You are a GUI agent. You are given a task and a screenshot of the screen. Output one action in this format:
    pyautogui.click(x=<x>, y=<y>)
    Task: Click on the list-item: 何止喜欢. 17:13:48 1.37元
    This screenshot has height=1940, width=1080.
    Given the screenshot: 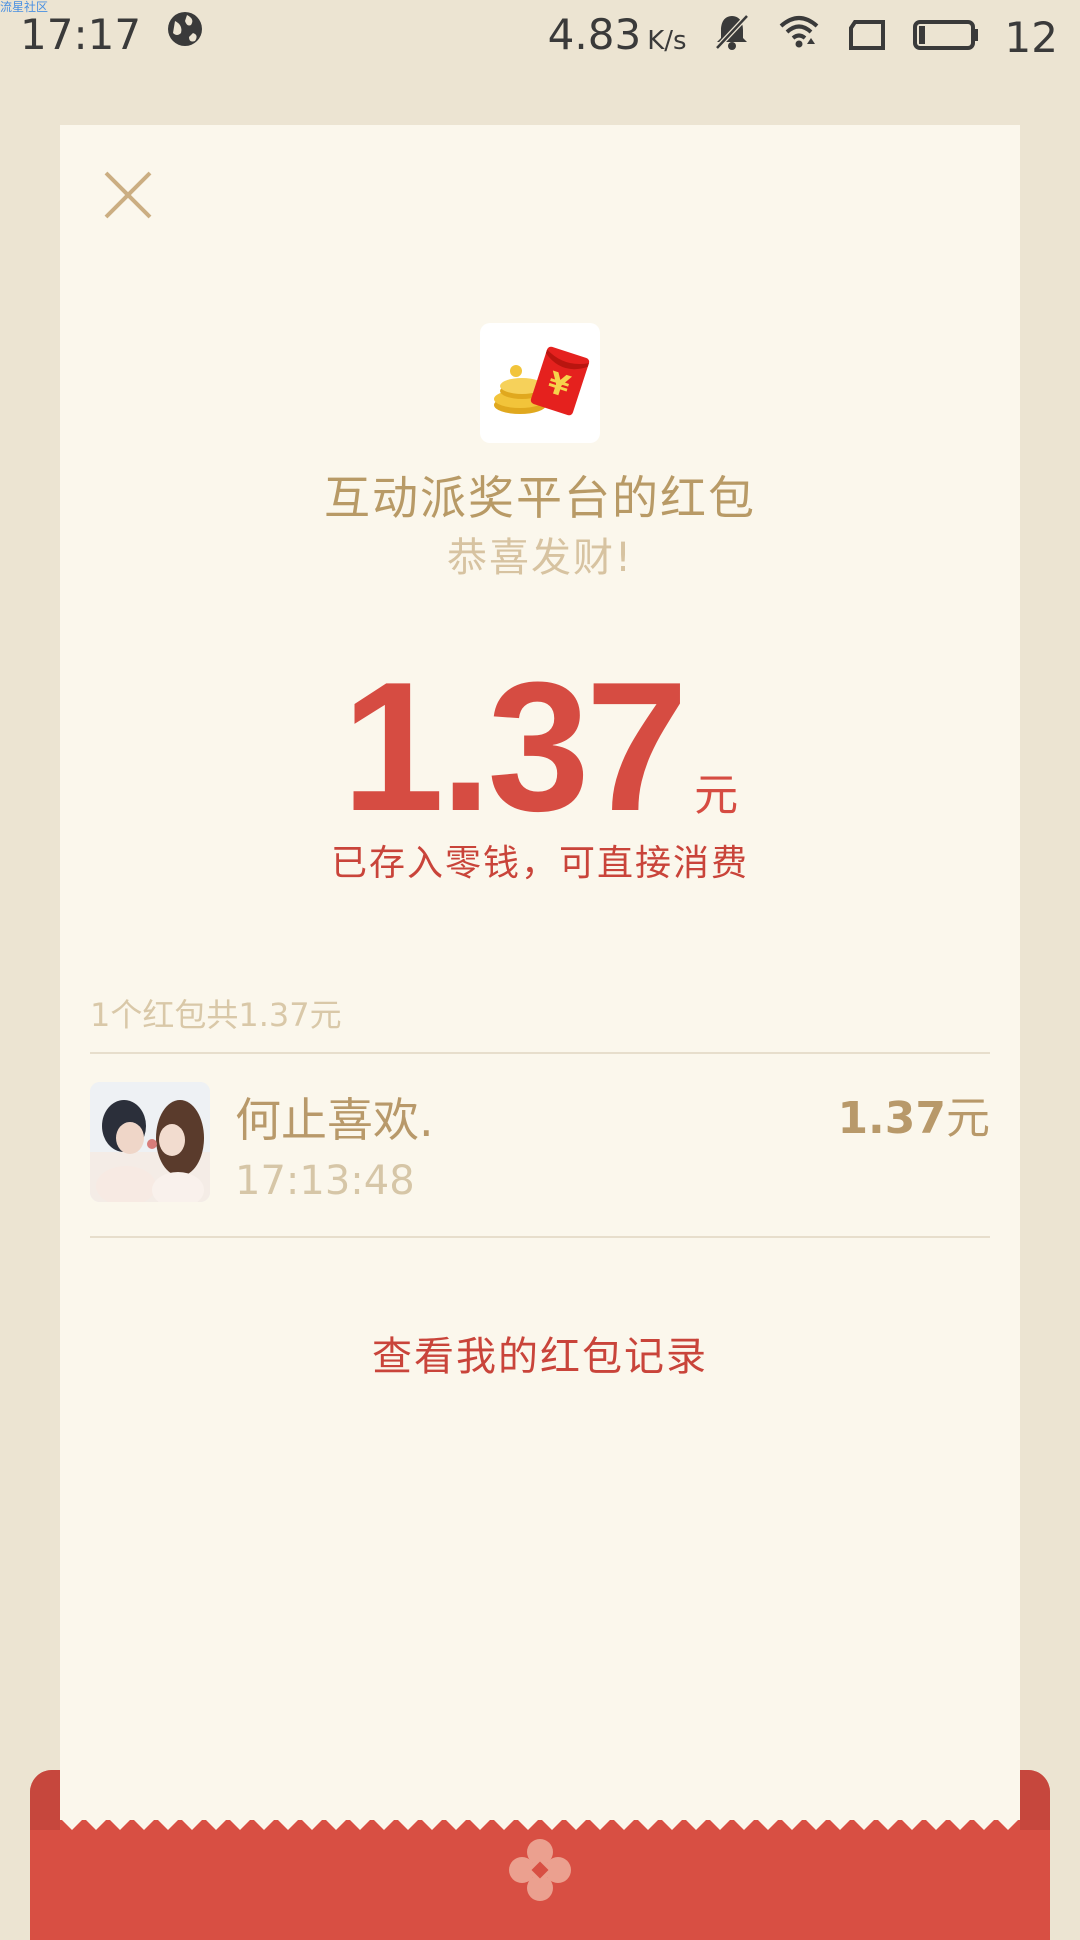 What is the action you would take?
    pyautogui.click(x=540, y=1143)
    